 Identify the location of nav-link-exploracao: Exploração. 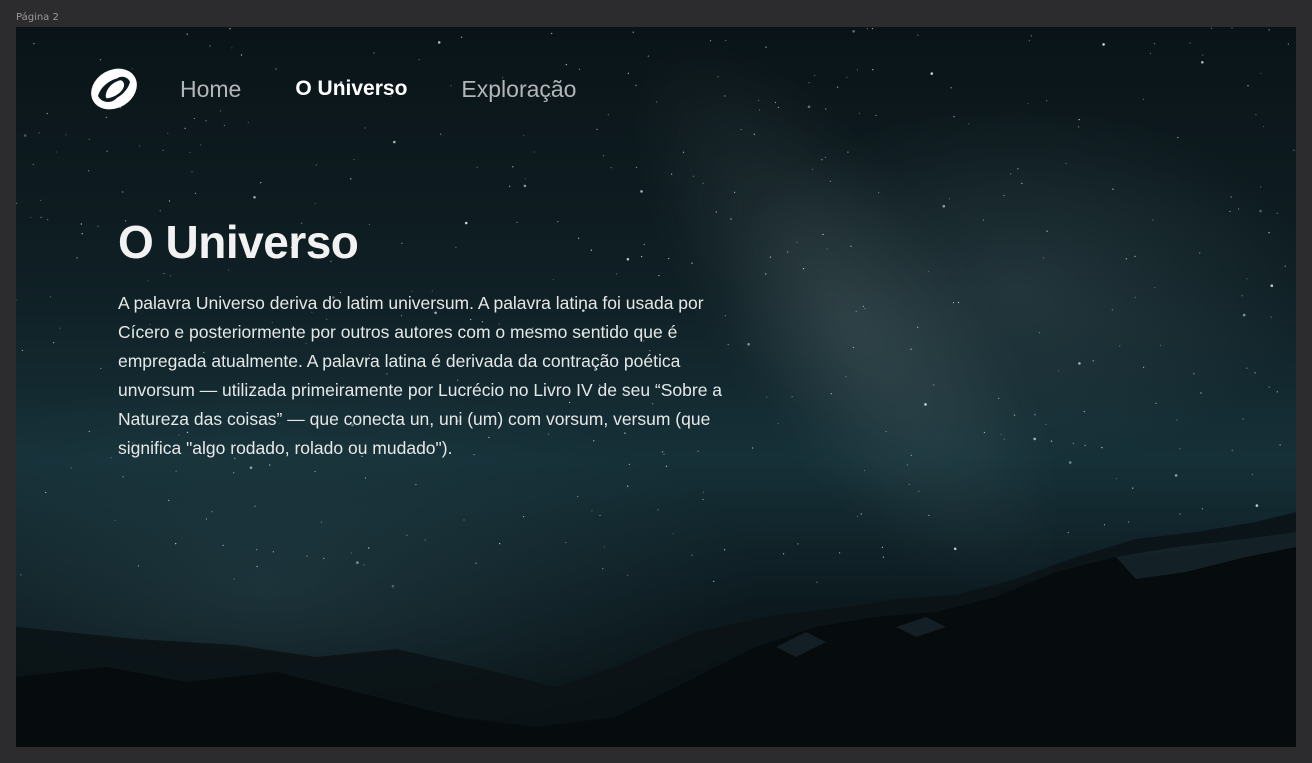
(518, 89).